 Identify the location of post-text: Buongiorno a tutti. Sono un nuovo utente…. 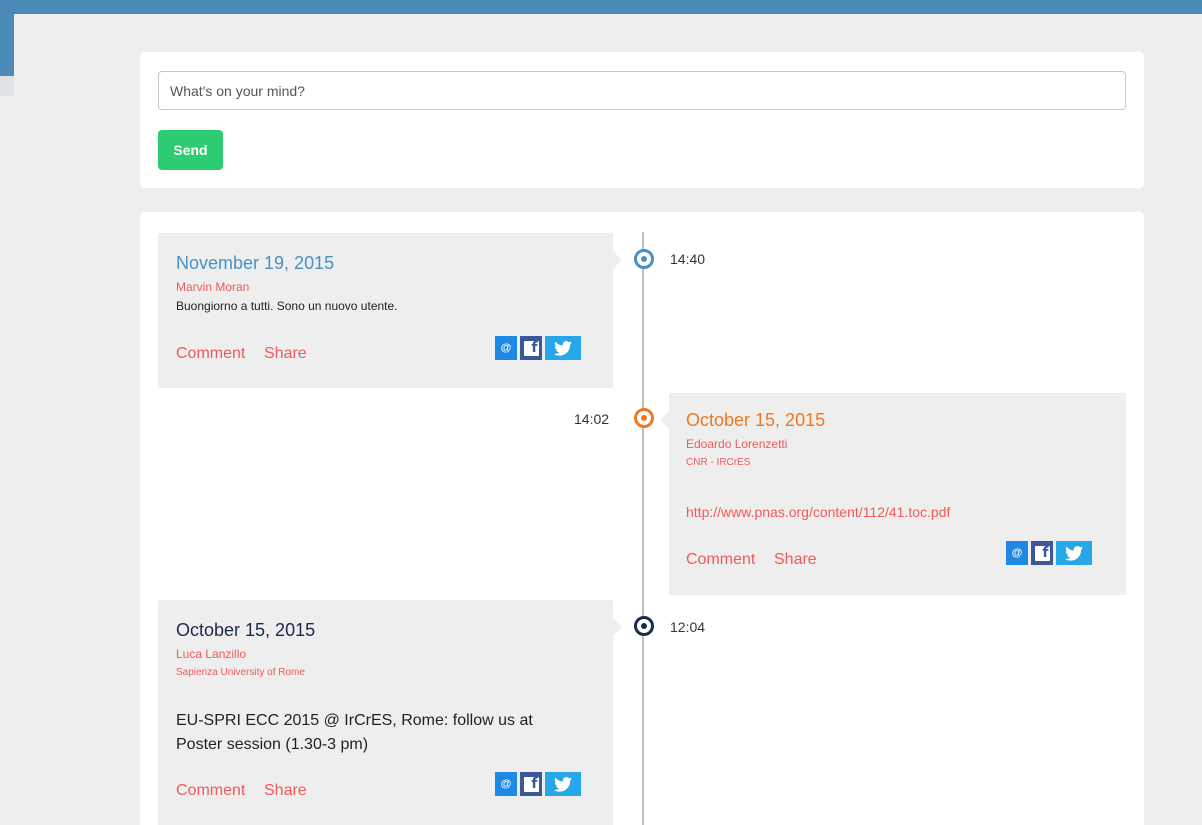
(287, 306).